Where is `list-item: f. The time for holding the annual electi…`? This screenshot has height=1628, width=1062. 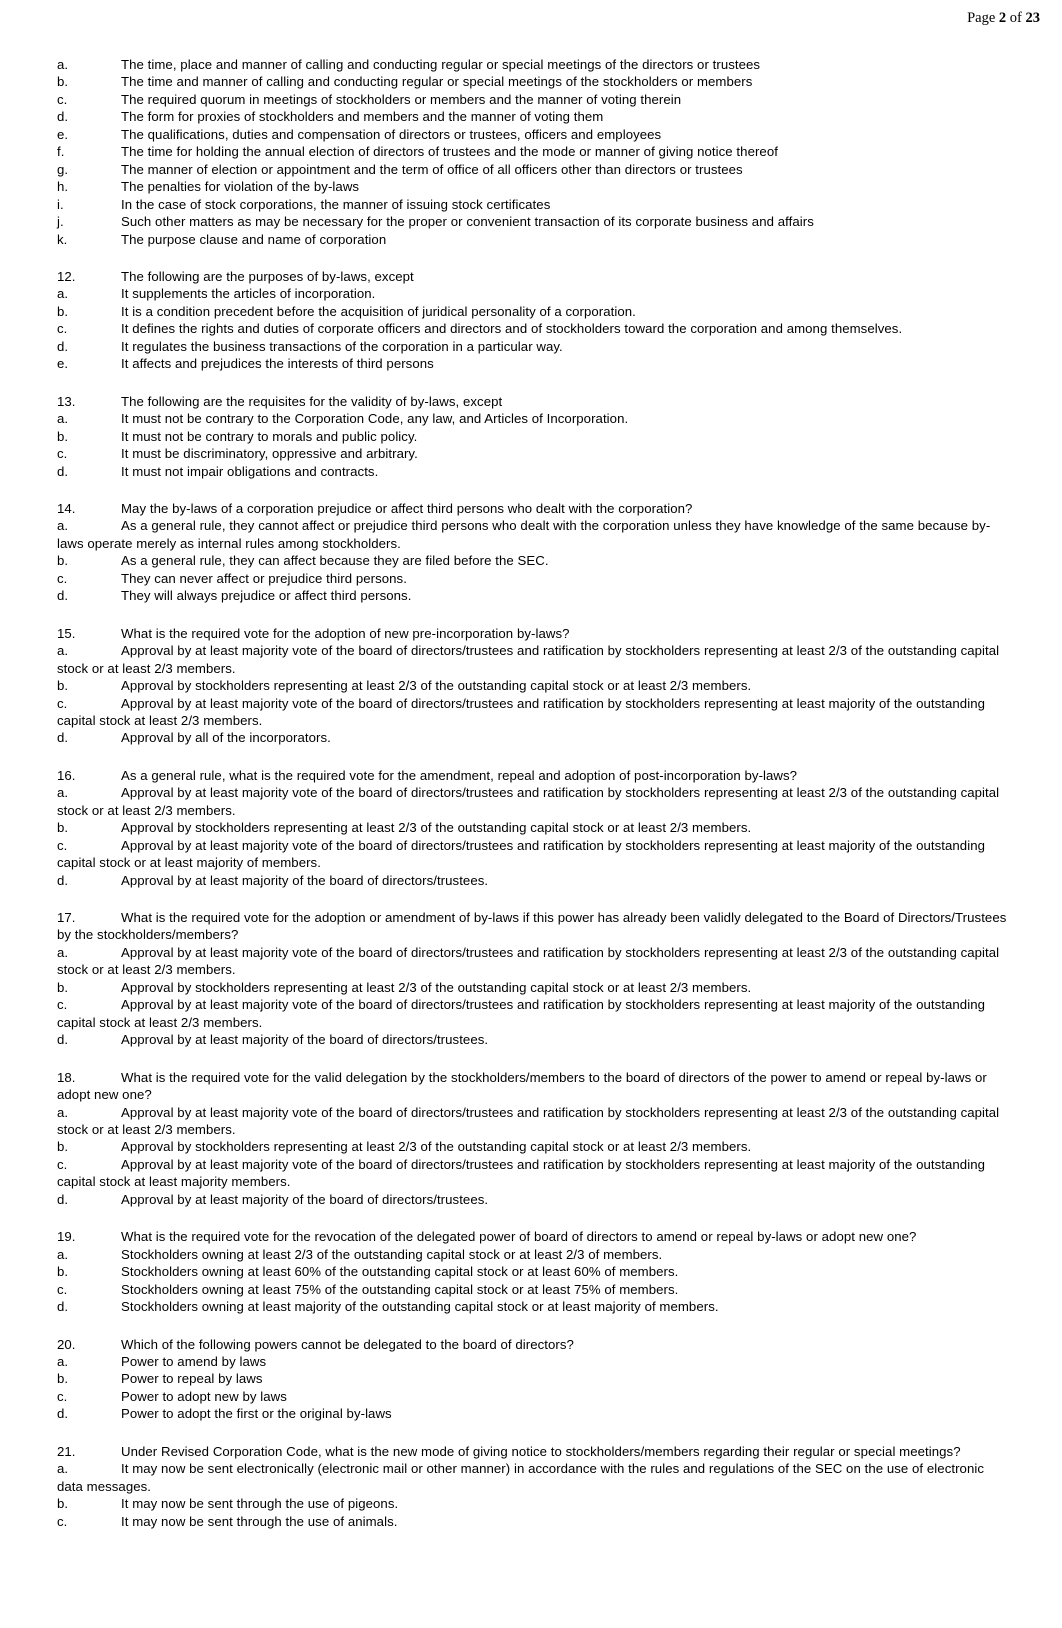
list-item: f. The time for holding the annual electi… is located at coordinates (532, 151).